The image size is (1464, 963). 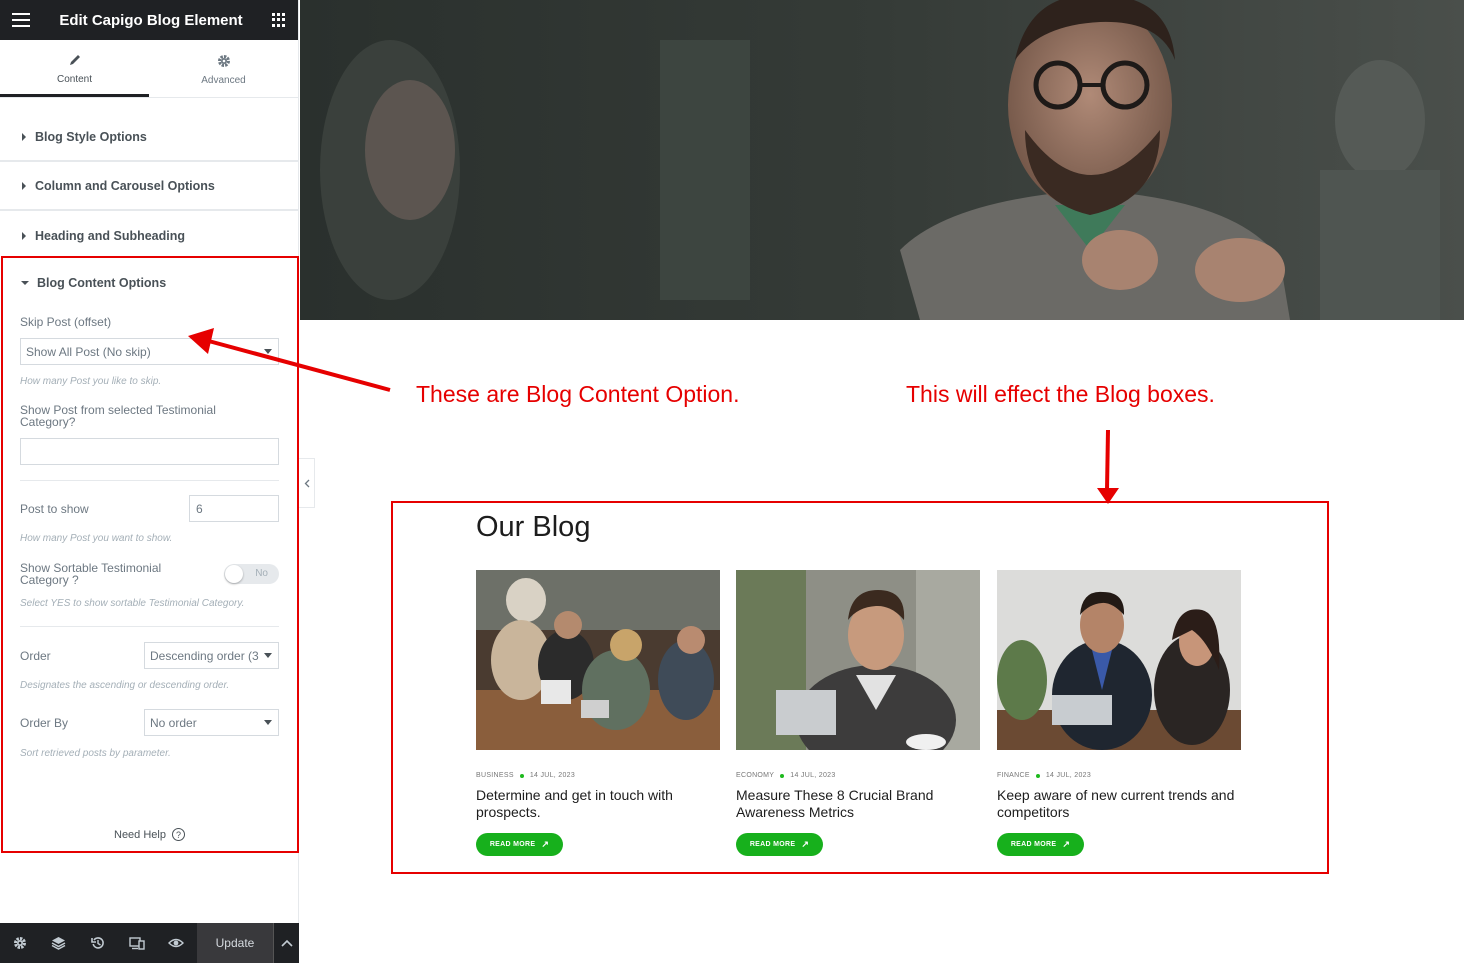 What do you see at coordinates (66, 322) in the screenshot?
I see `skip-post-label: Skip Post (offset)` at bounding box center [66, 322].